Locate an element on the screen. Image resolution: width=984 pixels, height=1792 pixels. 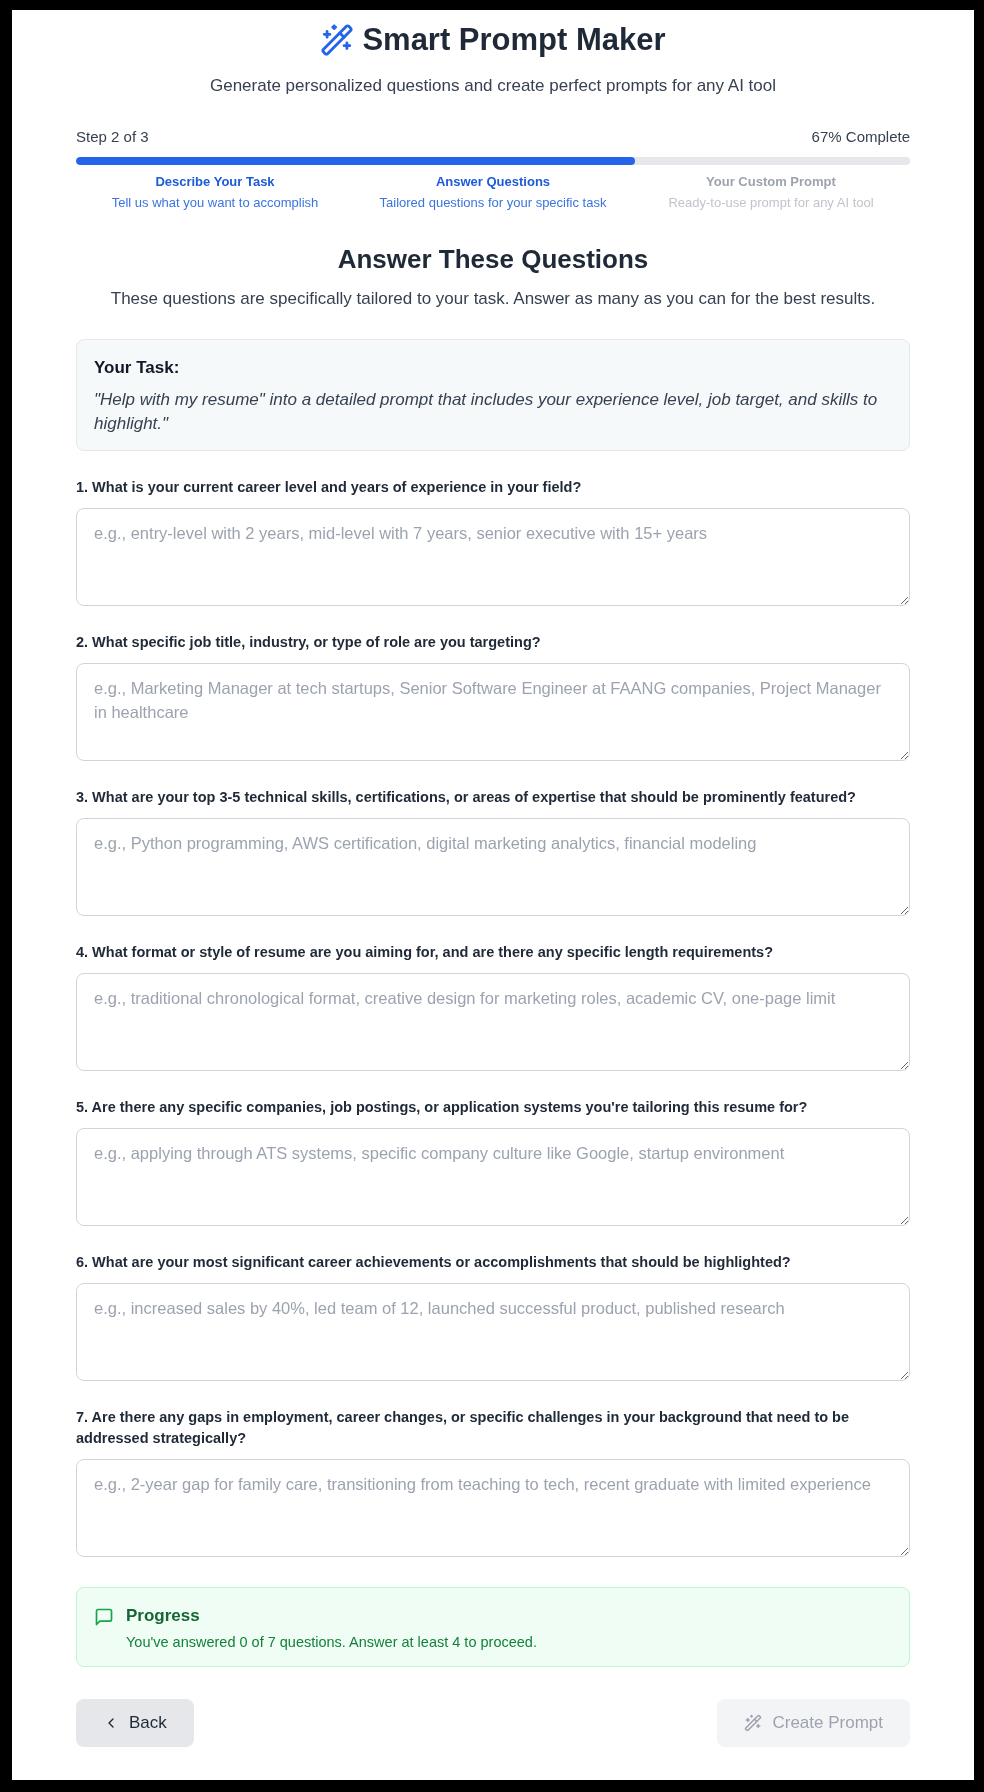
question-label: 6. What are your most significant career achievements or accomplishments that should be highlighted? is located at coordinates (434, 1262).